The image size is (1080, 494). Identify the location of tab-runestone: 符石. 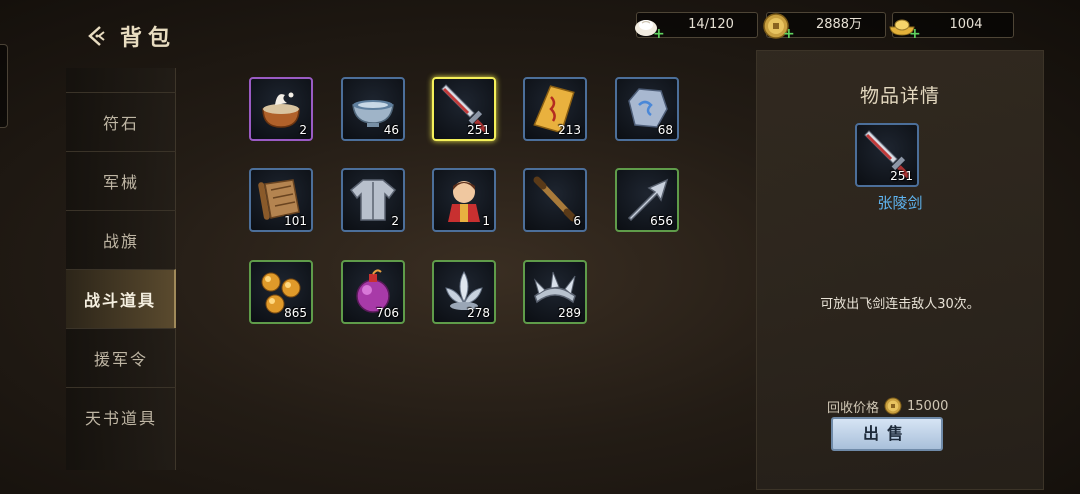
(121, 121).